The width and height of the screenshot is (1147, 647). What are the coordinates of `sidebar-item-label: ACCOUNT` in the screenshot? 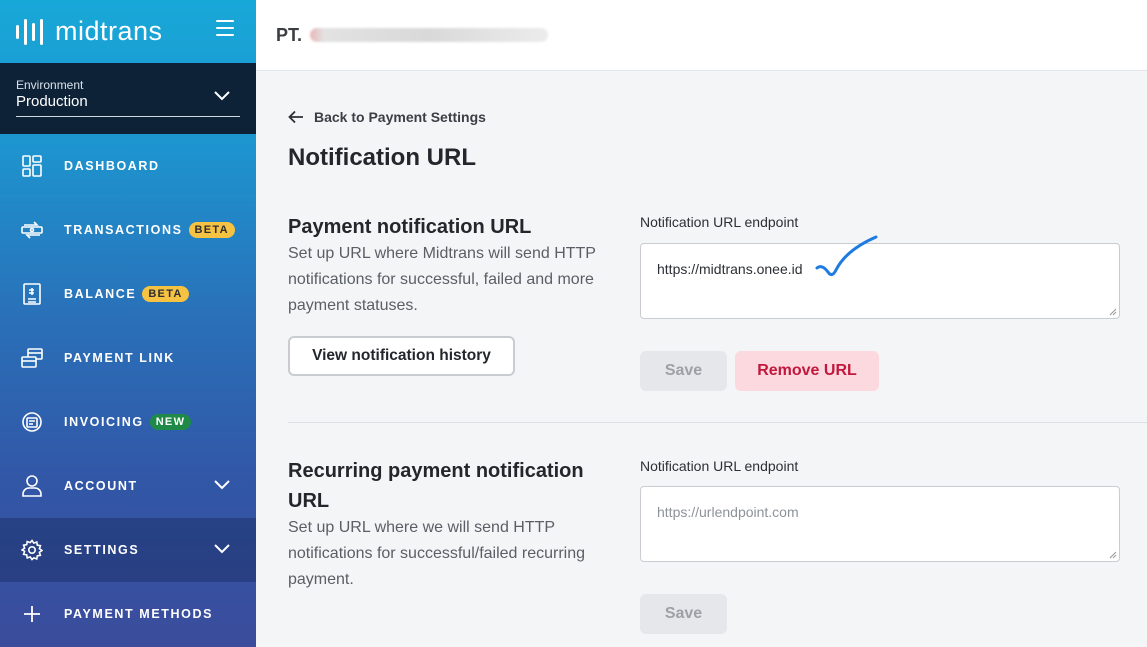 It's located at (101, 486).